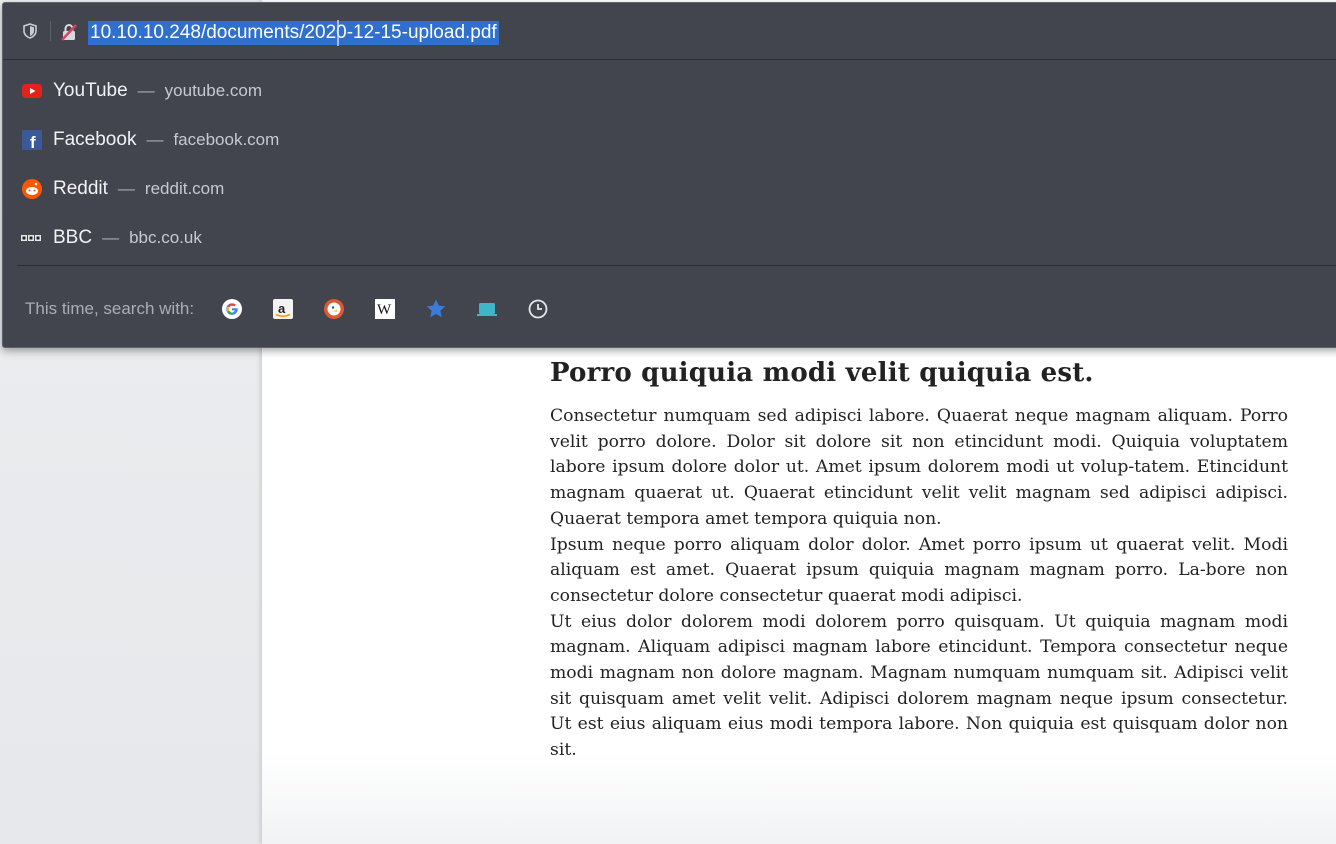  I want to click on suggestion-reddit: Reddit — reddit.com, so click(669, 189).